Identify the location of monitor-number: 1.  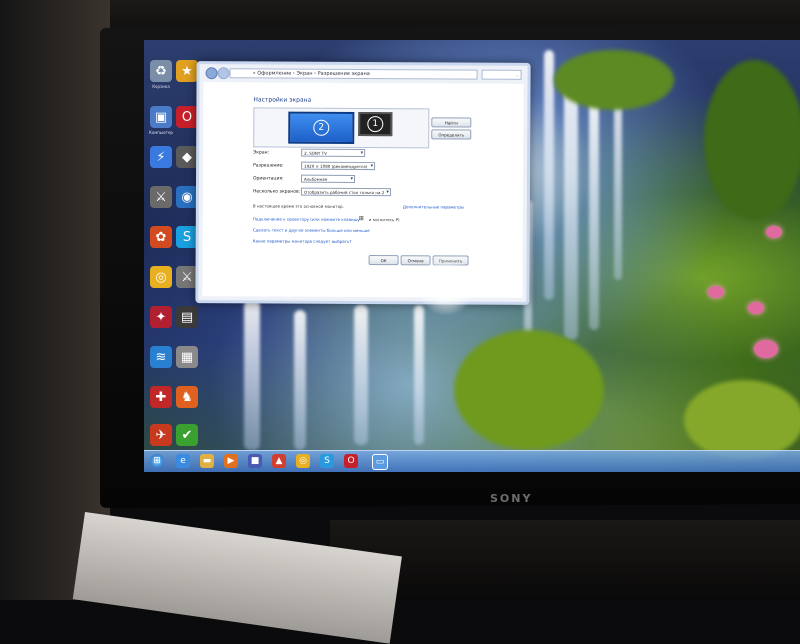
(375, 124).